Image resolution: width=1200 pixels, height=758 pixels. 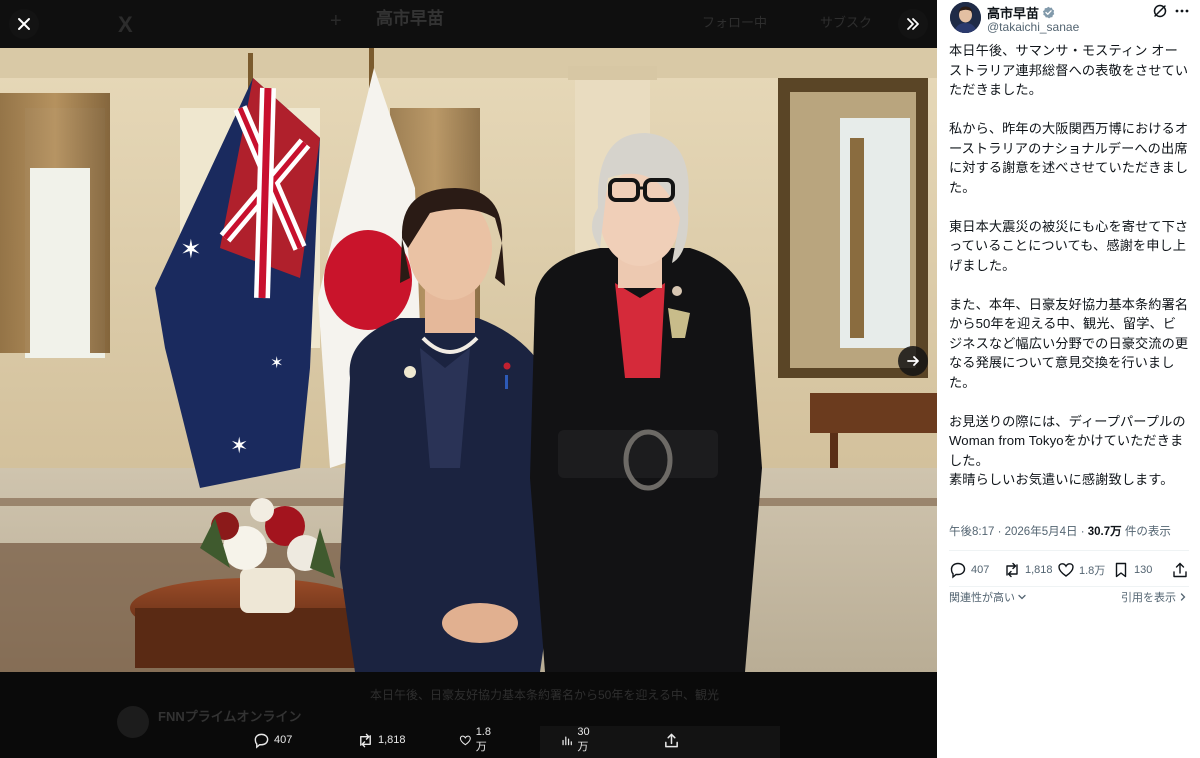 I want to click on post-date: 2026年5月4日, so click(x=1041, y=532).